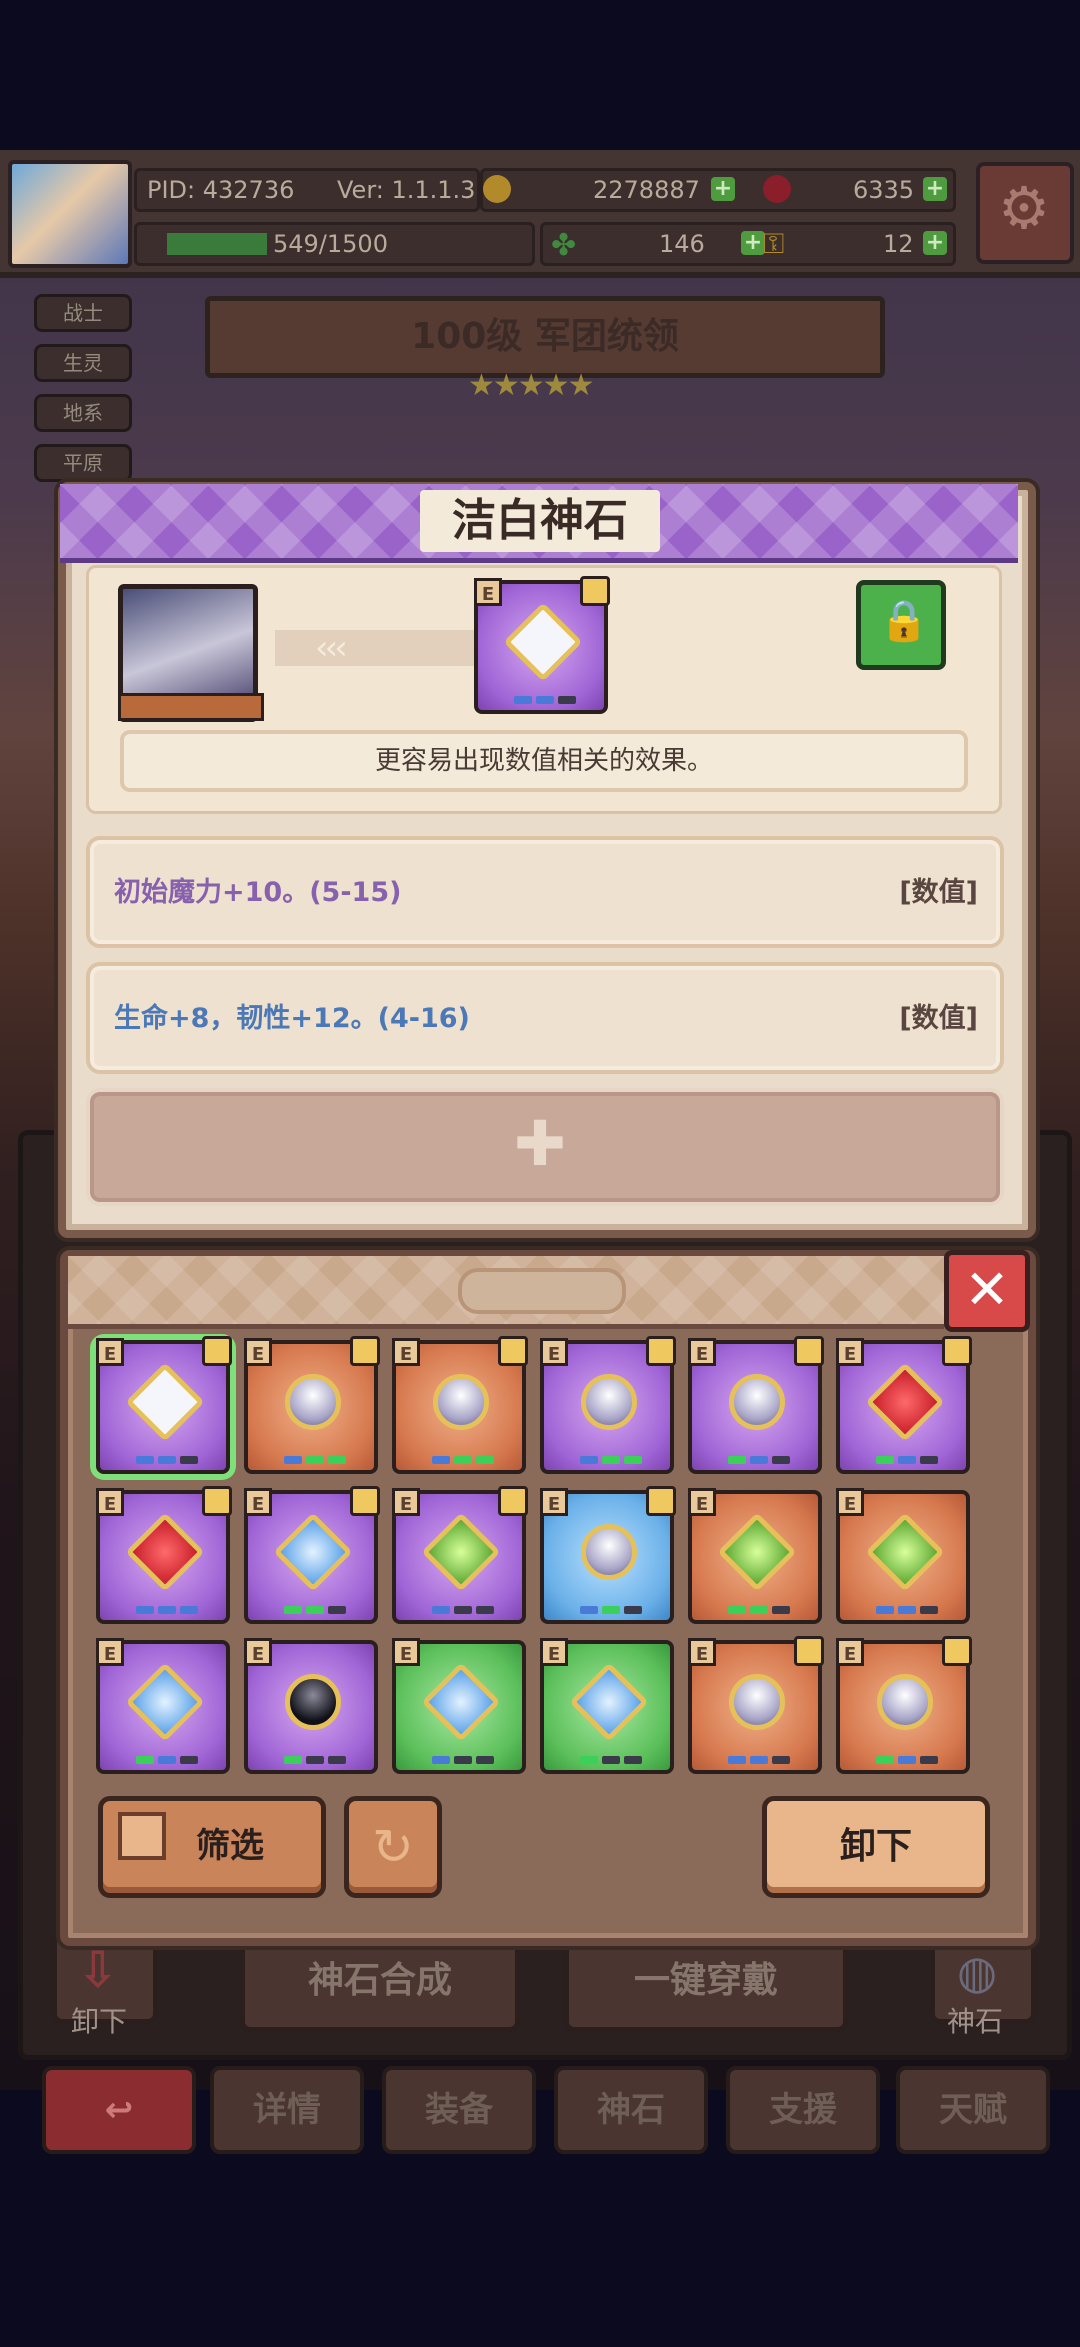  What do you see at coordinates (287, 2110) in the screenshot?
I see `tab-details: 详情` at bounding box center [287, 2110].